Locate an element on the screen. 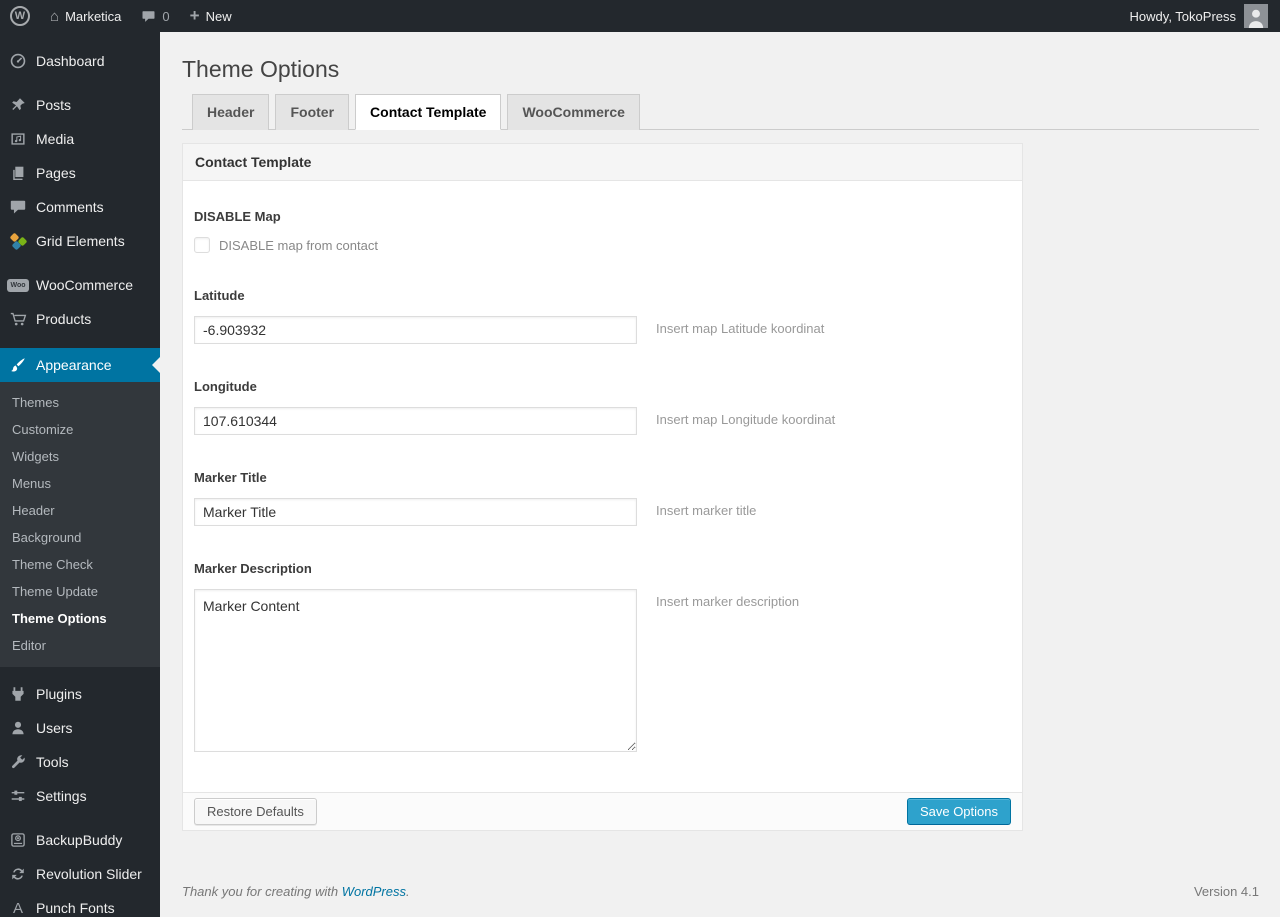 The height and width of the screenshot is (917, 1280). field-label: DISABLE Map is located at coordinates (237, 216).